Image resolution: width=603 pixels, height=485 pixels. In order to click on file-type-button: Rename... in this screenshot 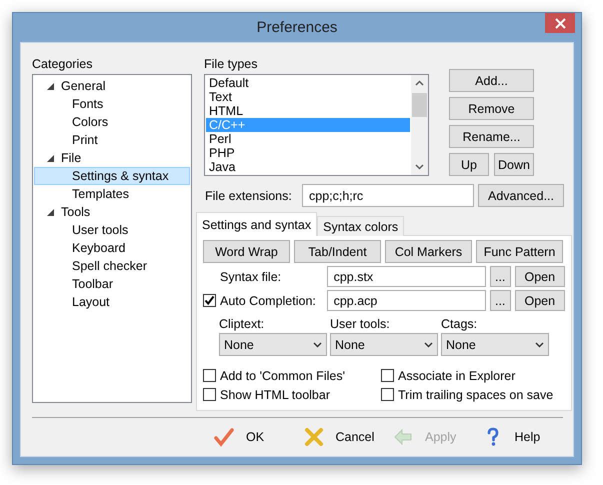, I will do `click(491, 136)`.